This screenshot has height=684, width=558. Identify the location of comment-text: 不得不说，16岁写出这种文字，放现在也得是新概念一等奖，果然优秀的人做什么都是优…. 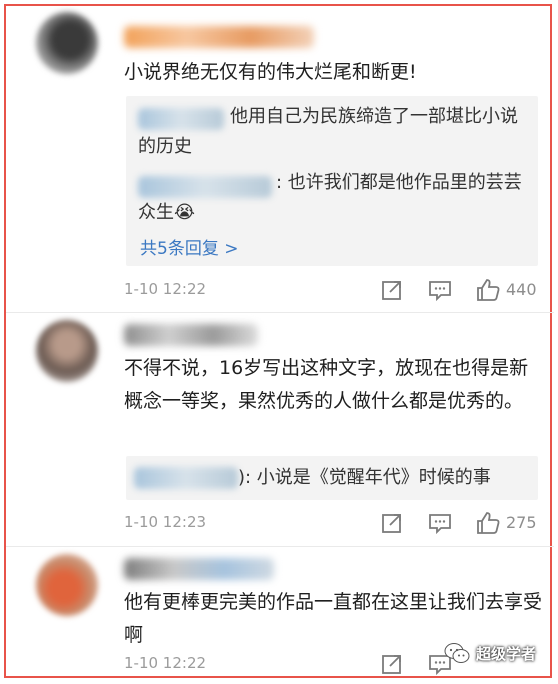
(326, 384).